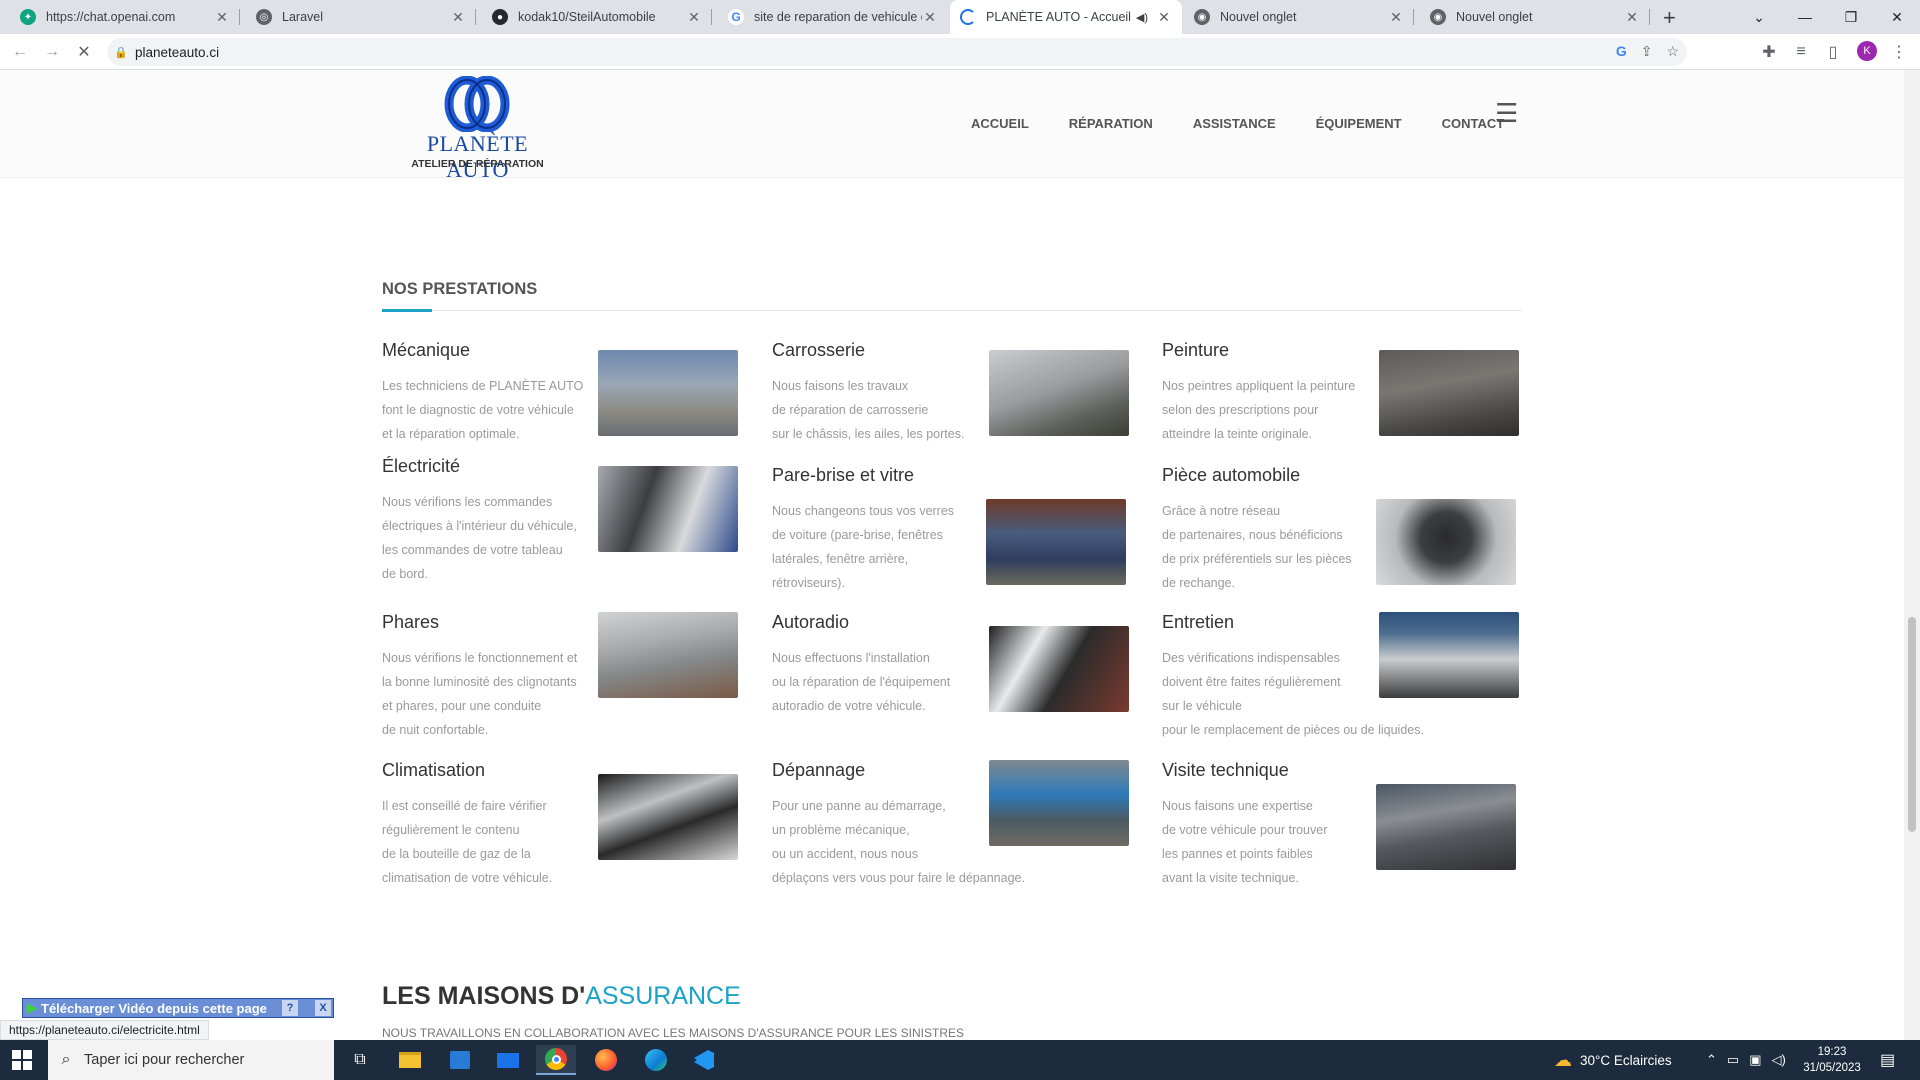 This screenshot has width=1920, height=1080. What do you see at coordinates (818, 350) in the screenshot?
I see `service-title: Carrosserie` at bounding box center [818, 350].